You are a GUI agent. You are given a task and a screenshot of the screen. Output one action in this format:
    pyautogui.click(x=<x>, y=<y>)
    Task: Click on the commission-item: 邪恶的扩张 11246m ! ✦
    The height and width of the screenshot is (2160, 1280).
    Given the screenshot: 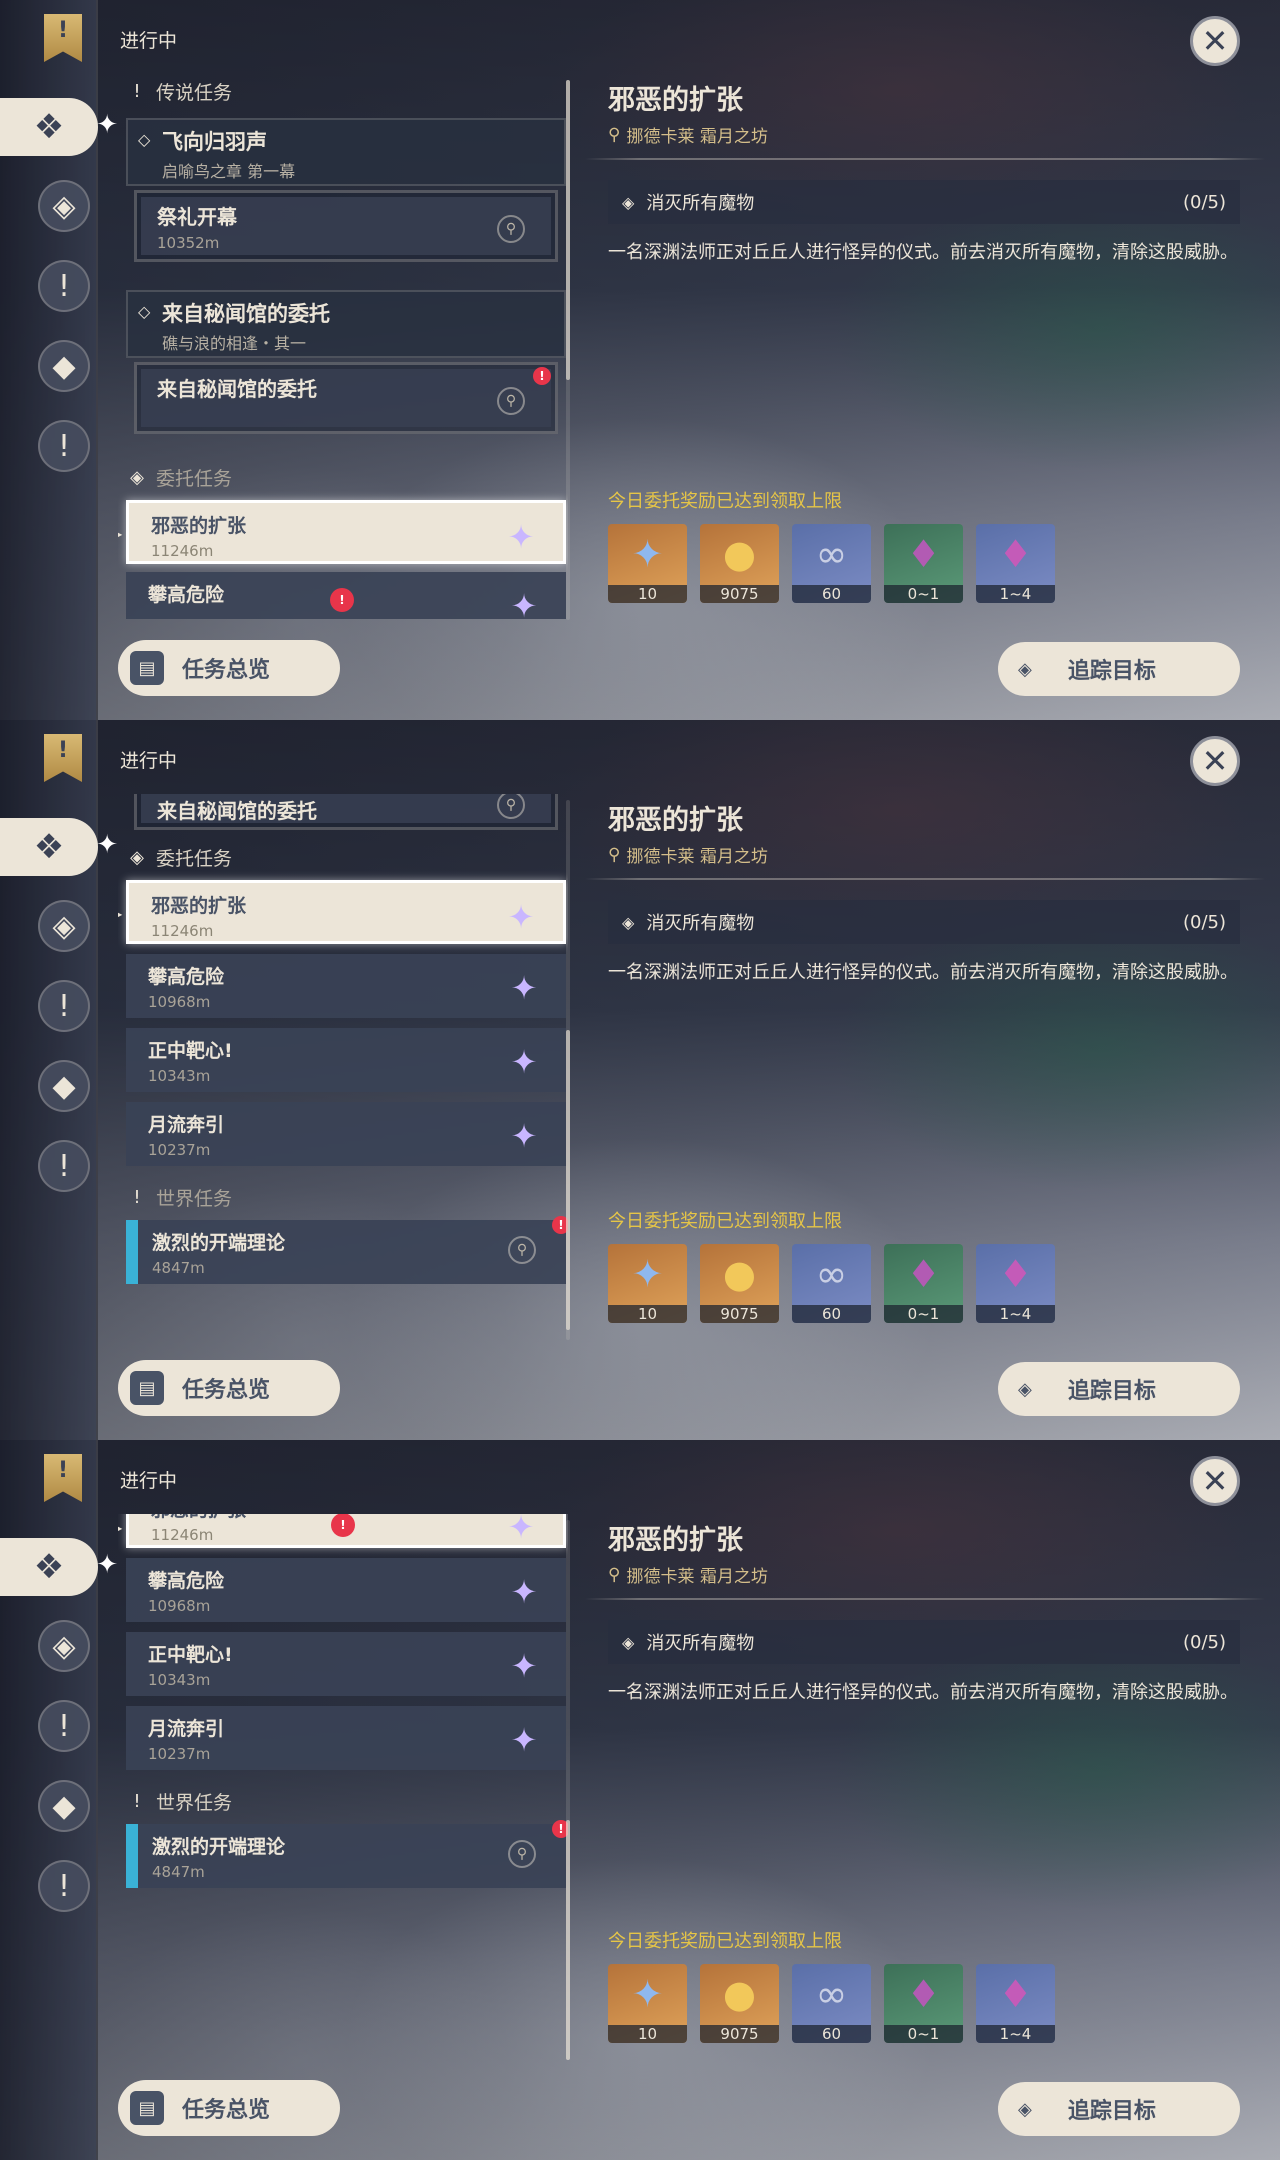 What is the action you would take?
    pyautogui.click(x=346, y=1531)
    